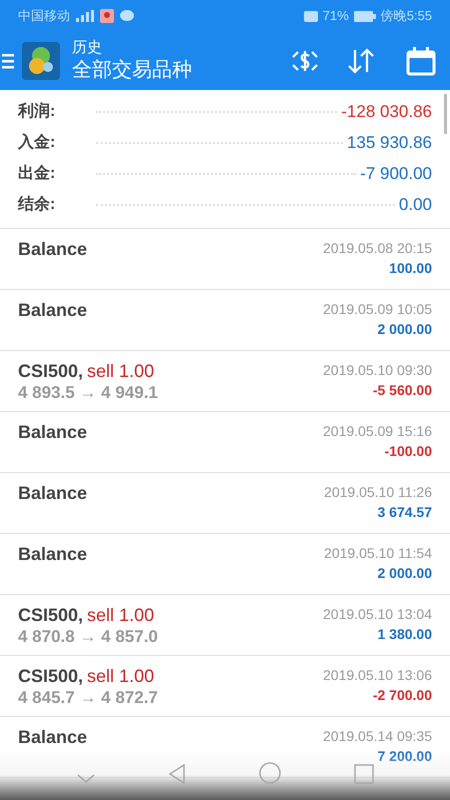  I want to click on profit-text: 1 380.00, so click(405, 634).